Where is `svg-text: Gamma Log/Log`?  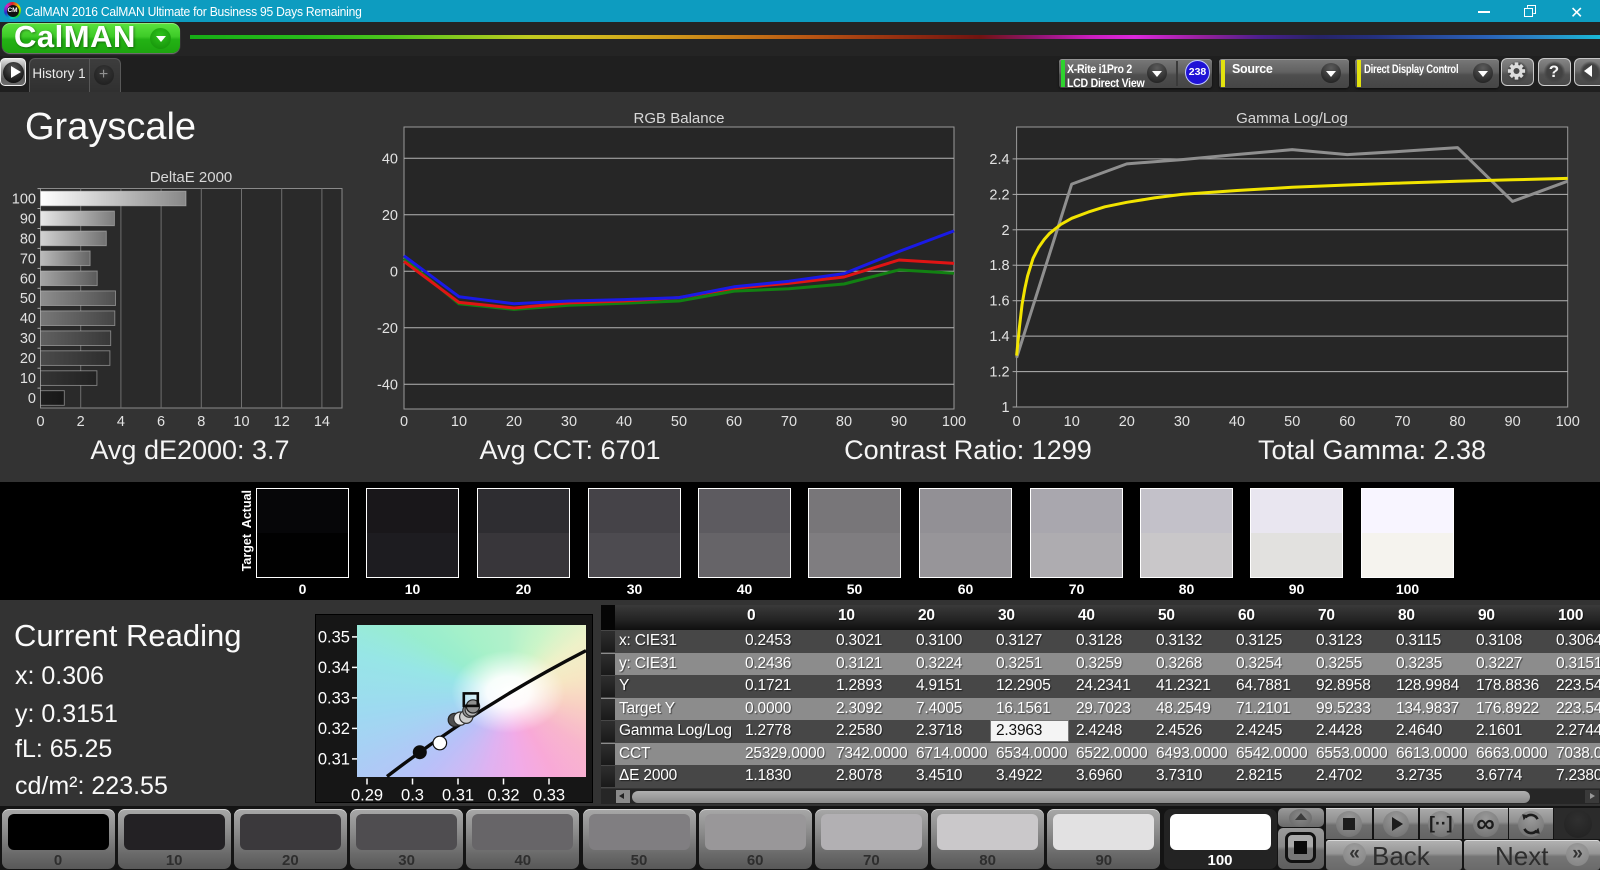
svg-text: Gamma Log/Log is located at coordinates (1292, 118).